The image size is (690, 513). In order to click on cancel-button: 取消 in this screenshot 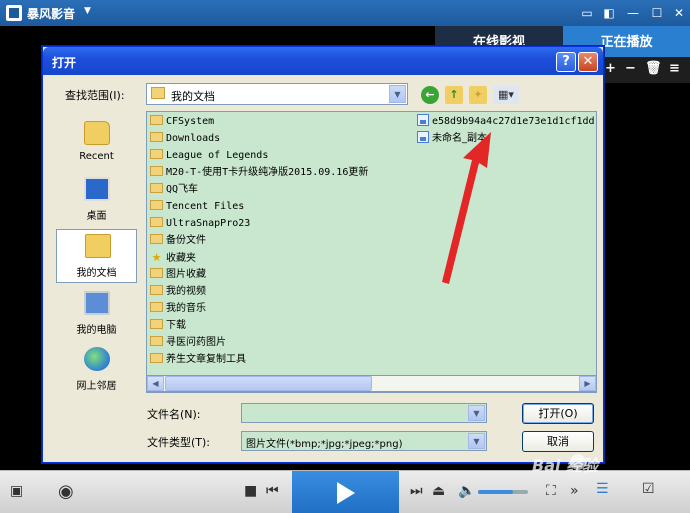, I will do `click(558, 441)`.